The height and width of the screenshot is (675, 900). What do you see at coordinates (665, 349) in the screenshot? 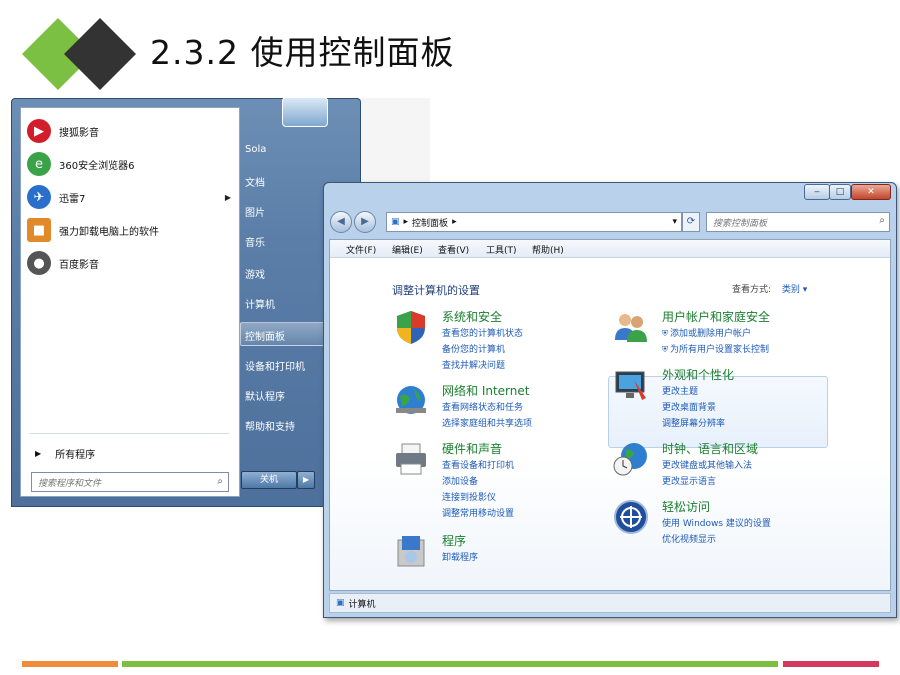
I see `uac-shield-icon: ⛨` at bounding box center [665, 349].